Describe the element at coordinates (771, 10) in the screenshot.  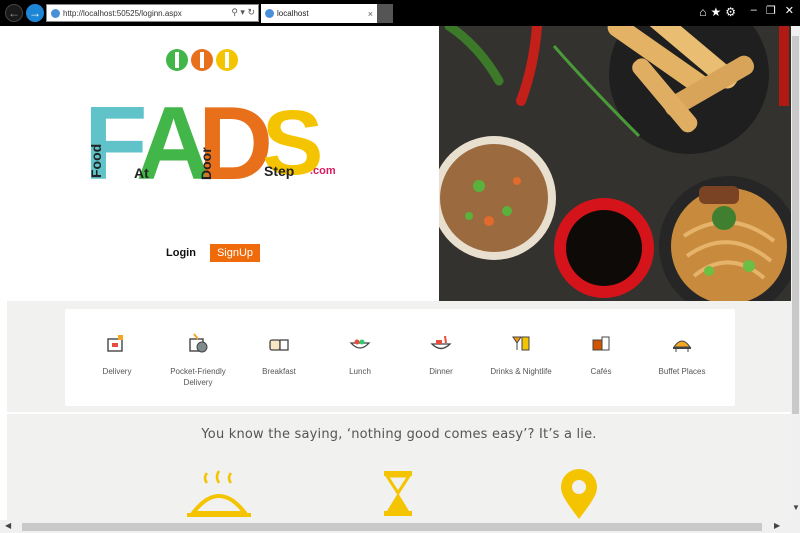
I see `restore-icon: ❐` at that location.